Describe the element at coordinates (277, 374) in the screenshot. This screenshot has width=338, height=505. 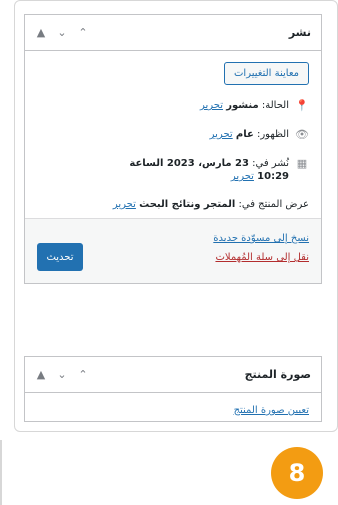
I see `product-image-title: صورة المنتج` at that location.